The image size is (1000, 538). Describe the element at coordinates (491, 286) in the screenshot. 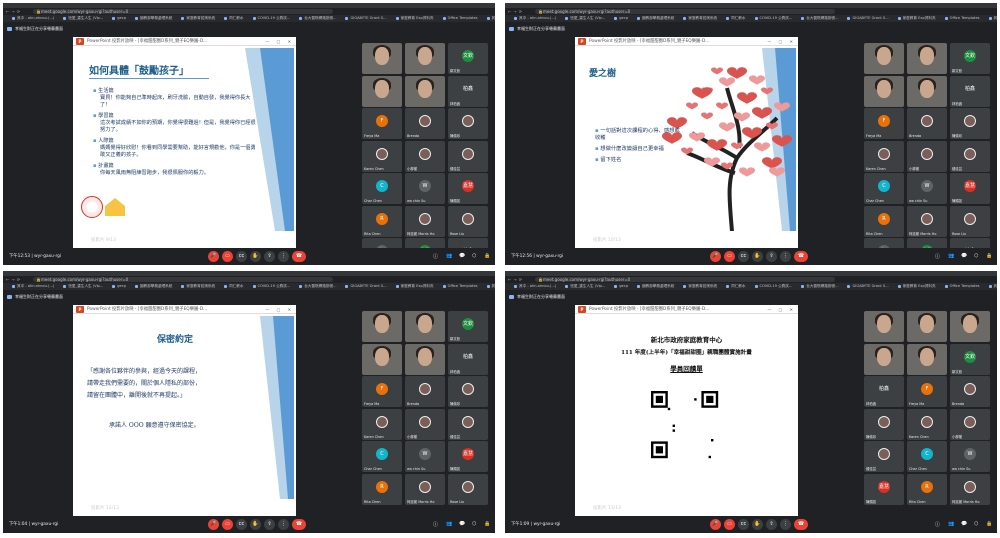

I see `bookmark-item: 其他書籤` at that location.